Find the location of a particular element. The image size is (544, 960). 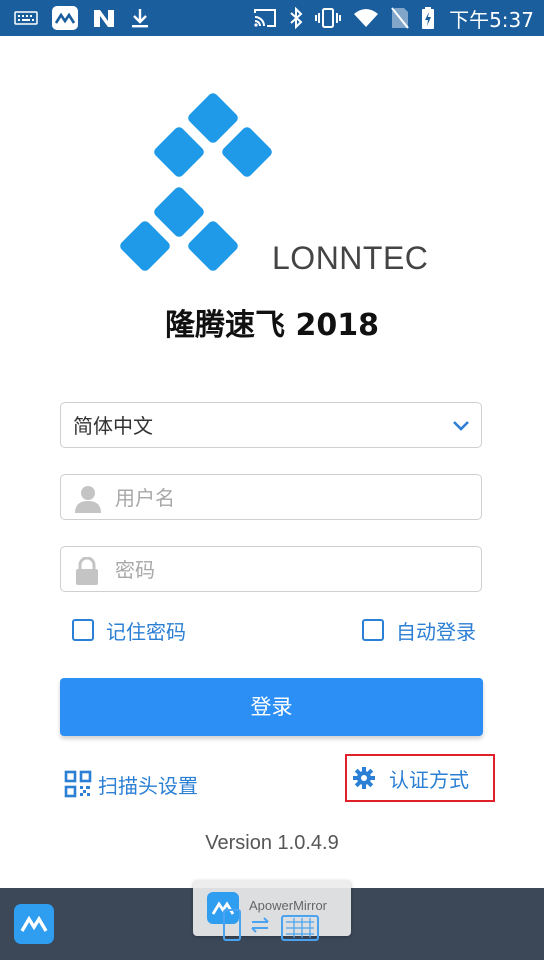

scan-settings-link: 扫描头设置 is located at coordinates (131, 784).